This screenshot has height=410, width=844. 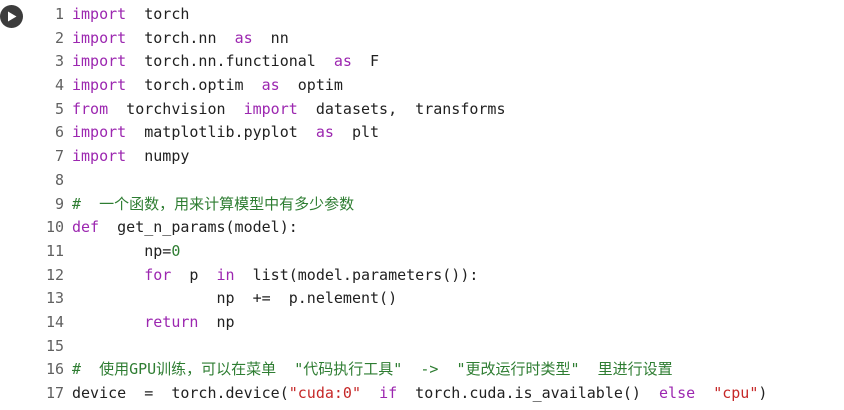 I want to click on line-number: 2, so click(x=59, y=37).